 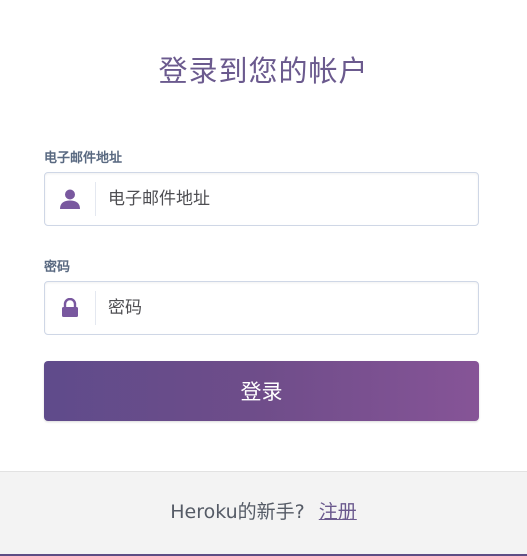 What do you see at coordinates (57, 267) in the screenshot?
I see `password-label: 密码` at bounding box center [57, 267].